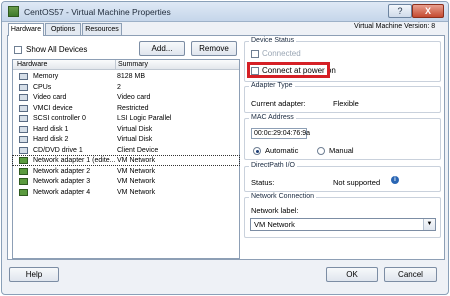  Describe the element at coordinates (23, 97) in the screenshot. I see `video-card-icon` at that location.